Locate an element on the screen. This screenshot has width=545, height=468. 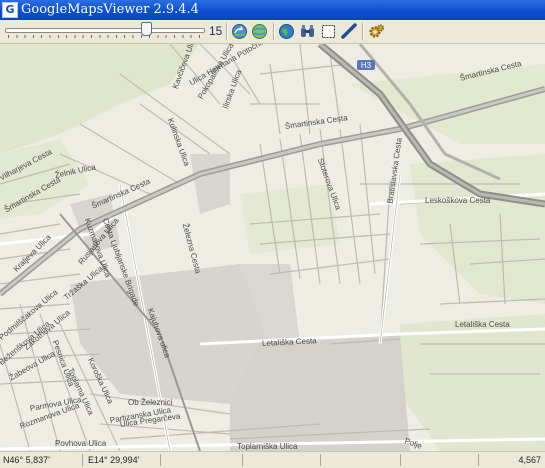
toolbar: 15 is located at coordinates (272, 32).